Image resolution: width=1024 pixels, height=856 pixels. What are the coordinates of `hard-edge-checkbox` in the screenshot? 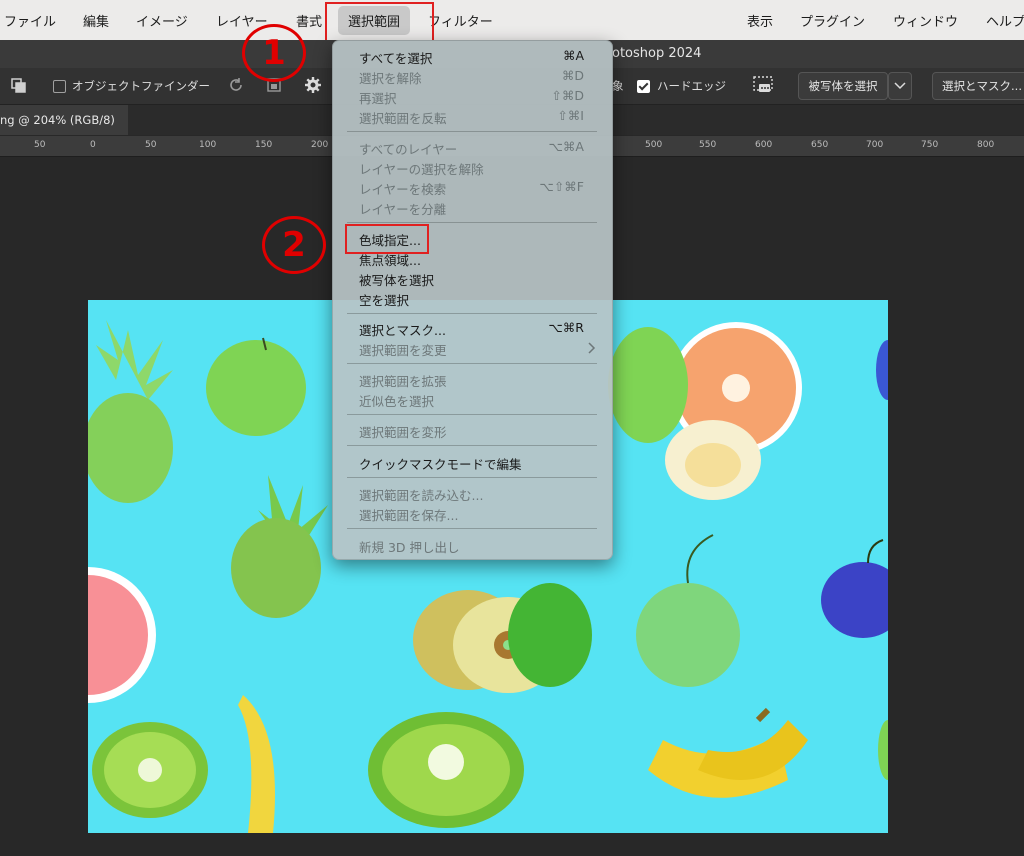 It's located at (643, 86).